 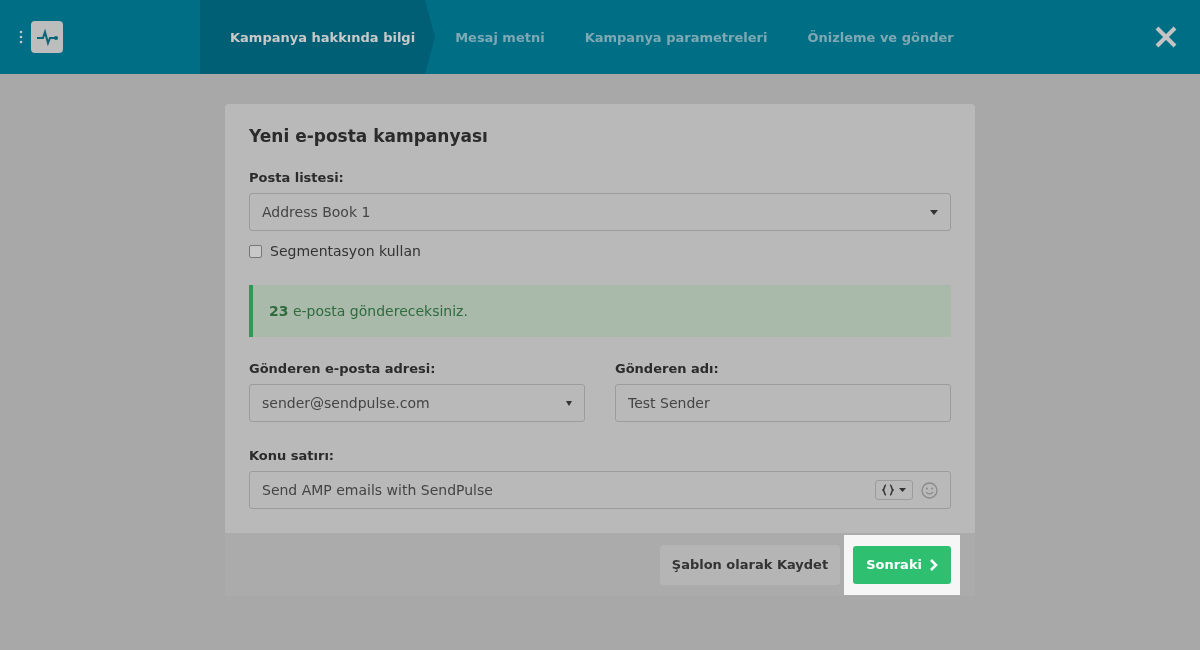 What do you see at coordinates (21, 37) in the screenshot?
I see `more-icon` at bounding box center [21, 37].